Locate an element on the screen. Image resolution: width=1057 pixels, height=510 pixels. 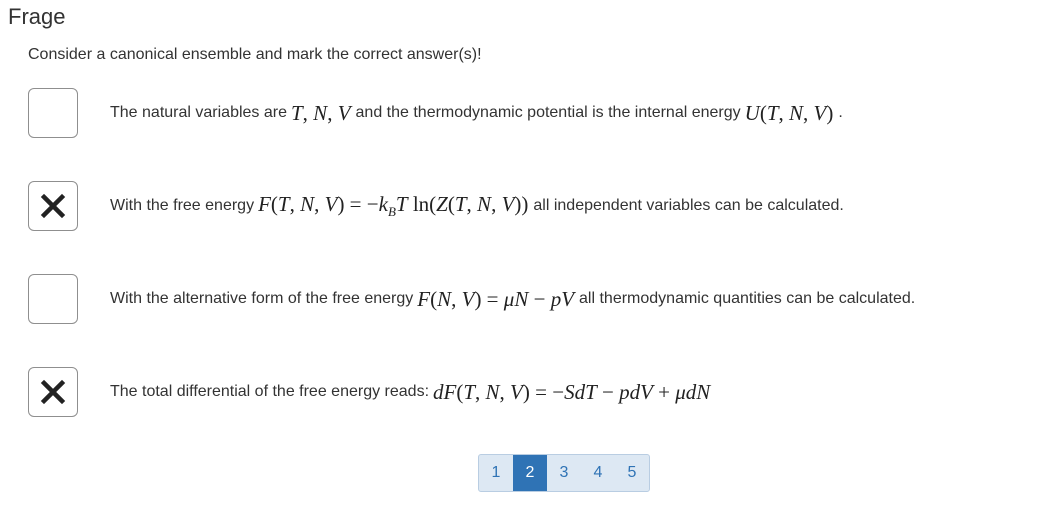
math-total-differential: dF(T, N, V) = −SdT − pdV + μdN is located at coordinates (572, 391).